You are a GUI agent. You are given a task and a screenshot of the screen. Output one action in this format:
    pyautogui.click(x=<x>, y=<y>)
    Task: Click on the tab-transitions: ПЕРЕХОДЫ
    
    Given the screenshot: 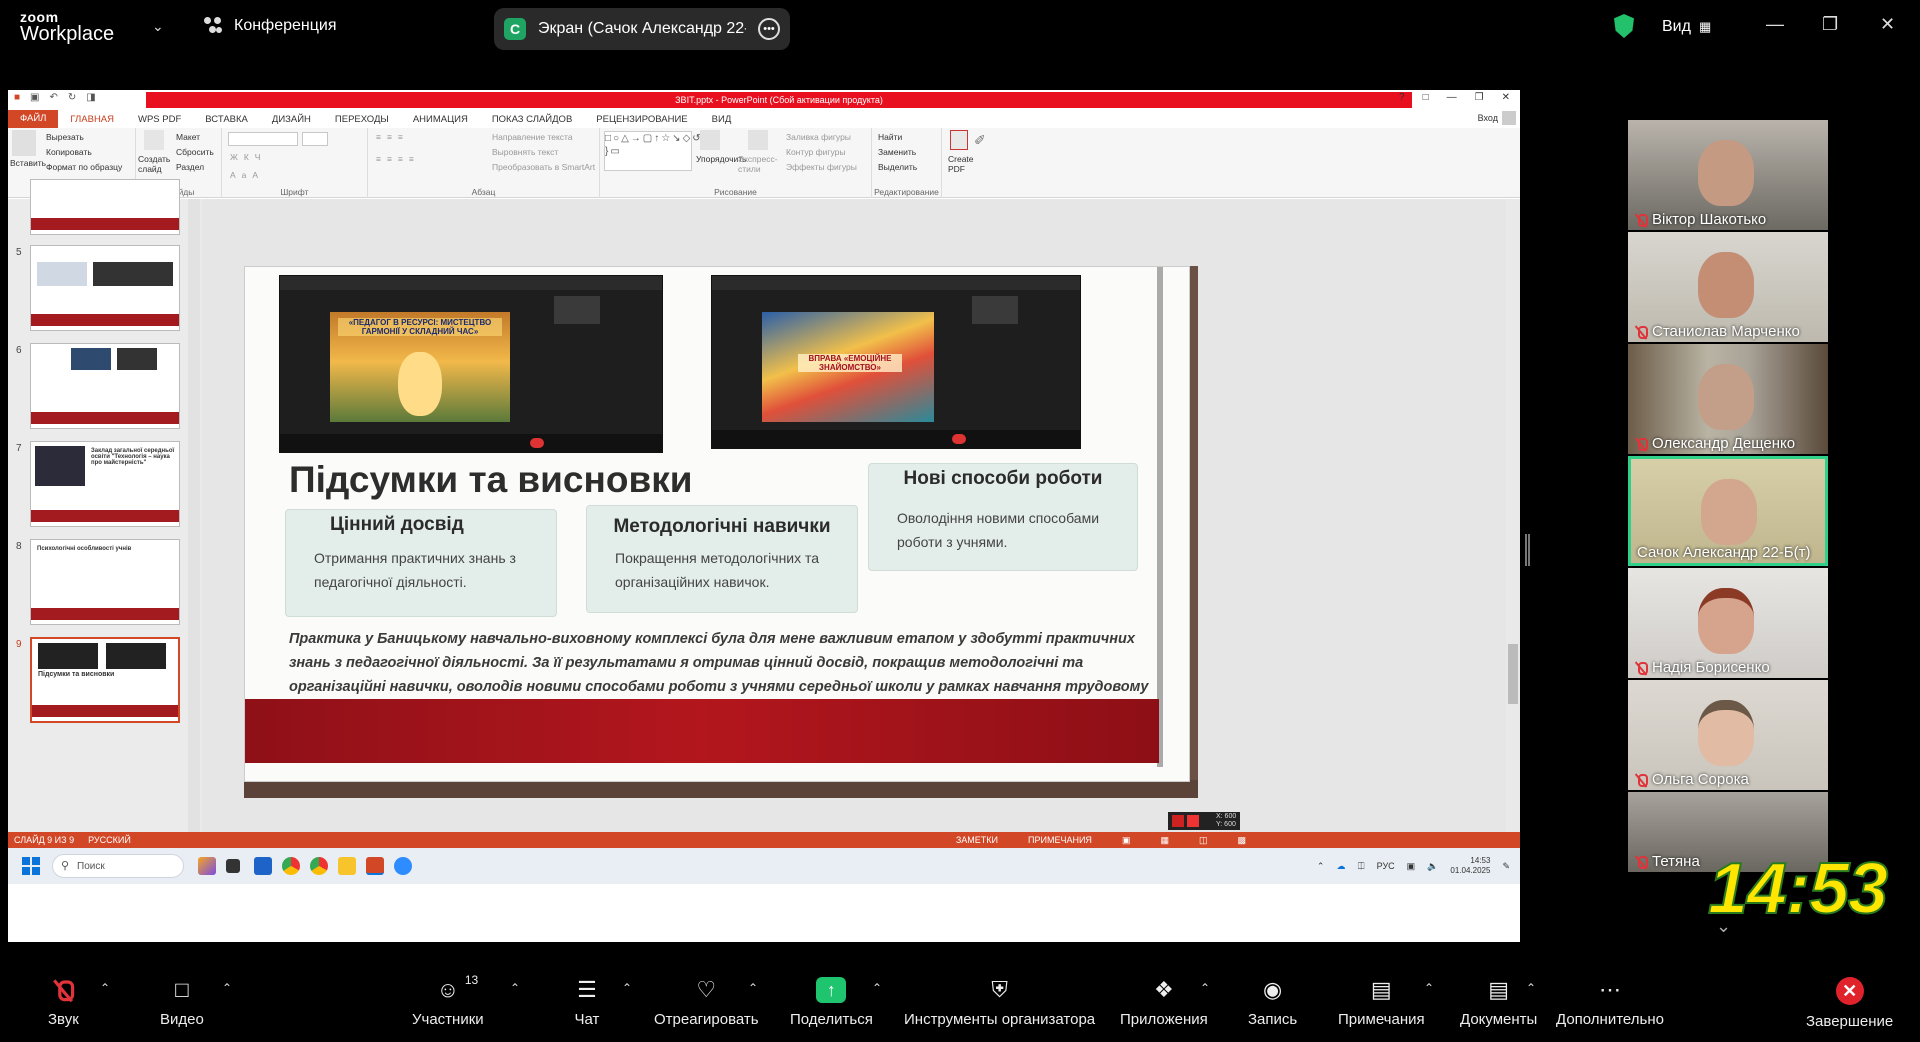 What is the action you would take?
    pyautogui.click(x=362, y=119)
    